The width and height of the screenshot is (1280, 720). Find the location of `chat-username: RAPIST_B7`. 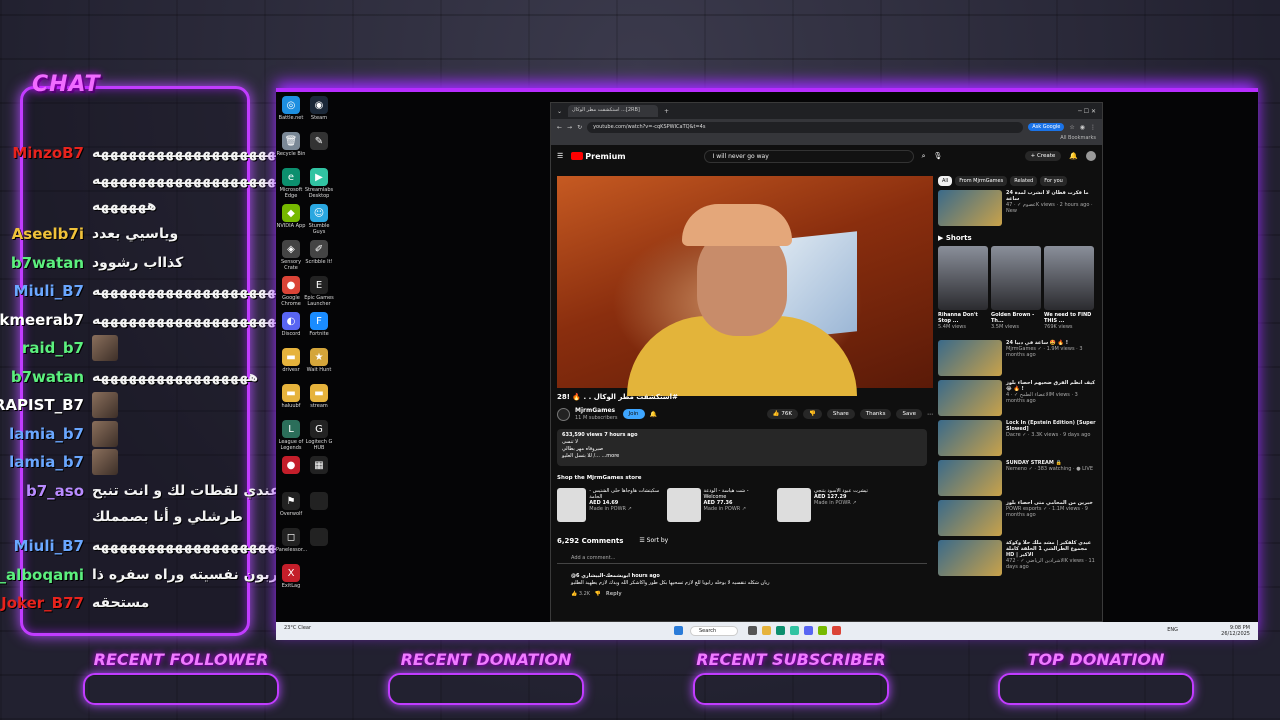

chat-username: RAPIST_B7 is located at coordinates (42, 405).